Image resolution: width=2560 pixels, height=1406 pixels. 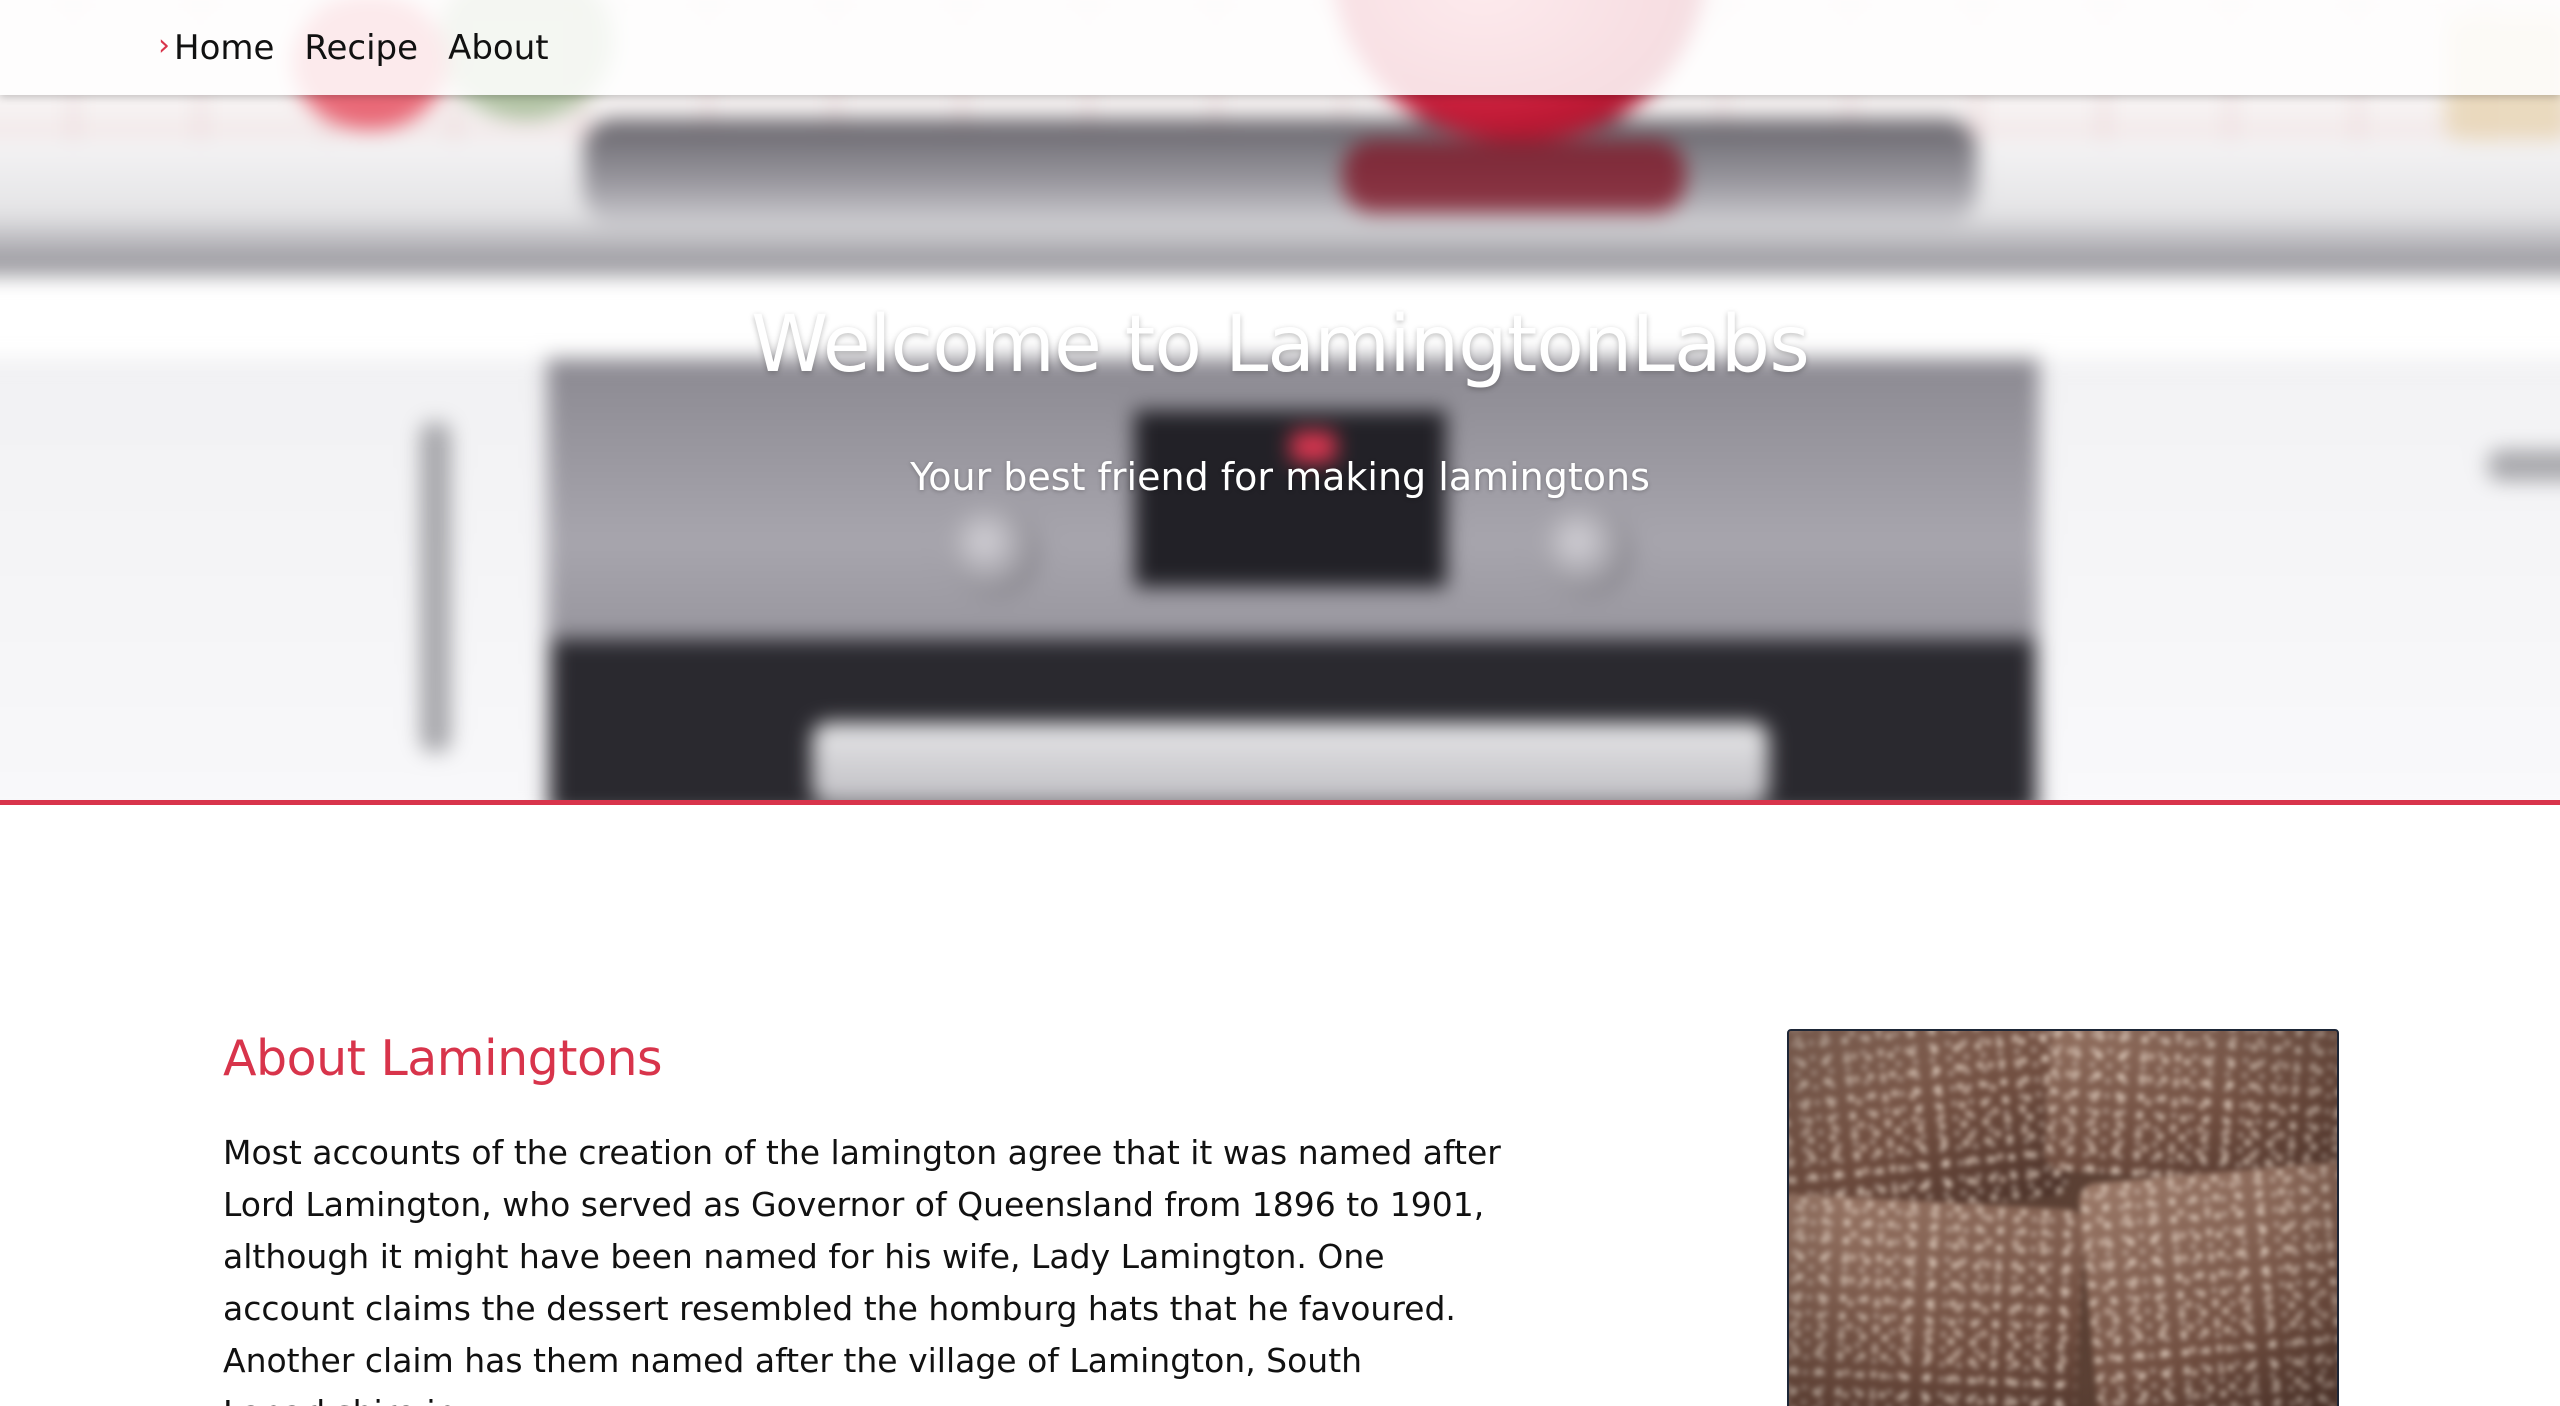 I want to click on nav-item-recipe: Recipe, so click(x=361, y=48).